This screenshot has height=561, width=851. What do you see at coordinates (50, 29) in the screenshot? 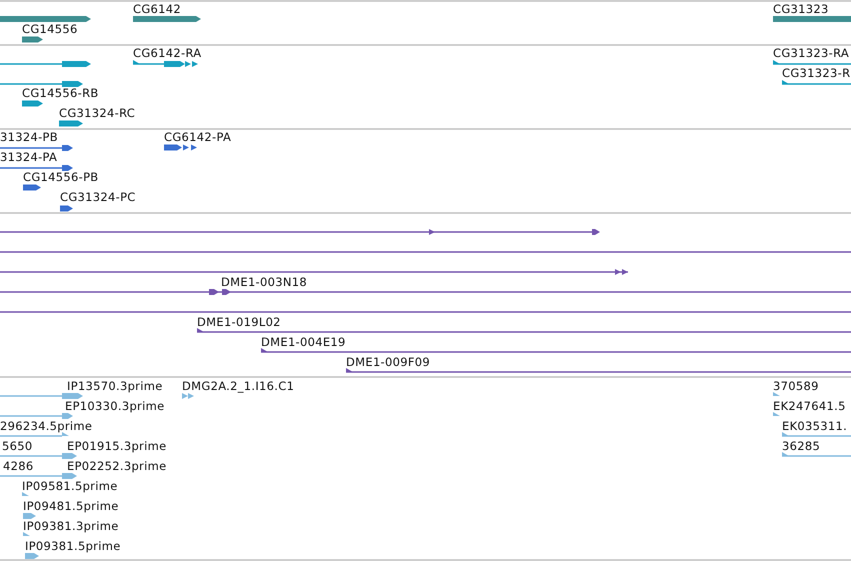
I see `feature-label: CG14556` at bounding box center [50, 29].